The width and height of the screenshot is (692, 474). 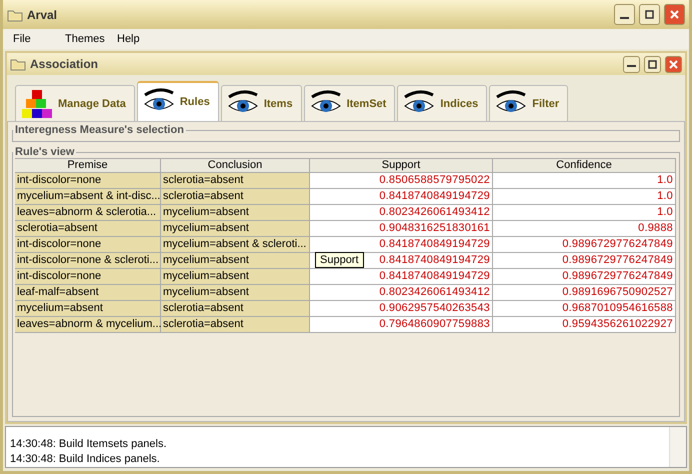 I want to click on table-cell: 0.9888, so click(x=584, y=229).